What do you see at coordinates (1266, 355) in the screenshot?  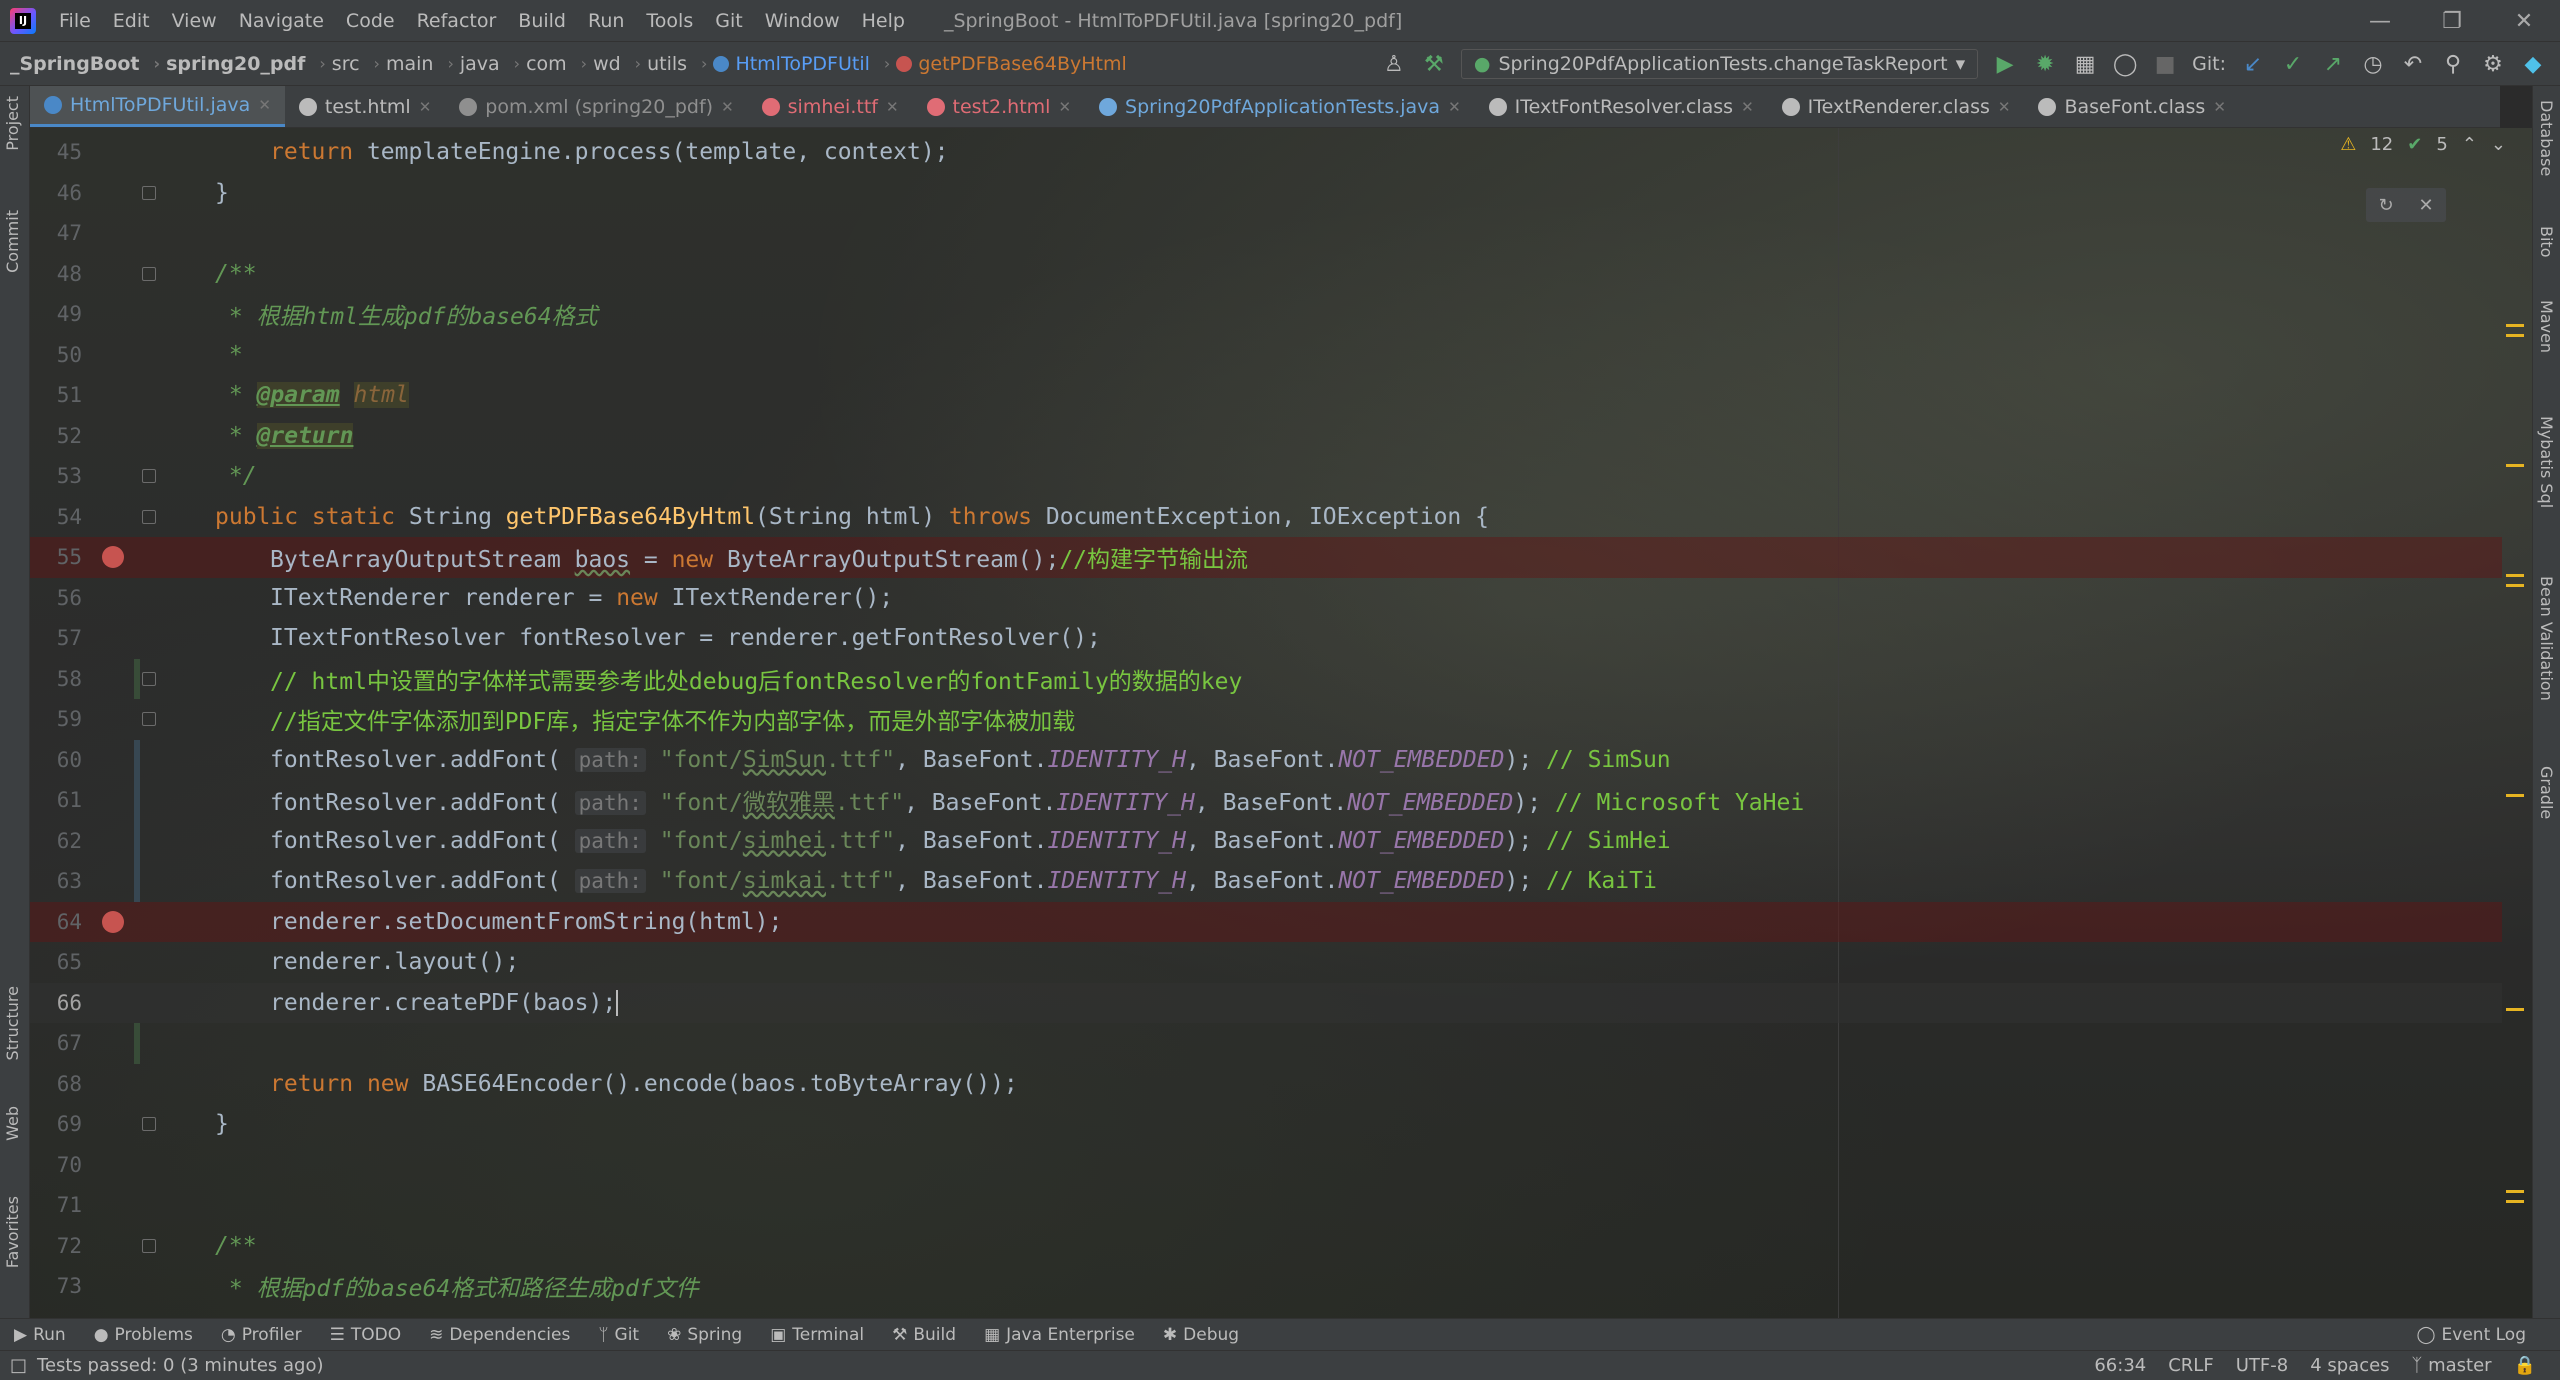 I see `code-line: 50 *` at bounding box center [1266, 355].